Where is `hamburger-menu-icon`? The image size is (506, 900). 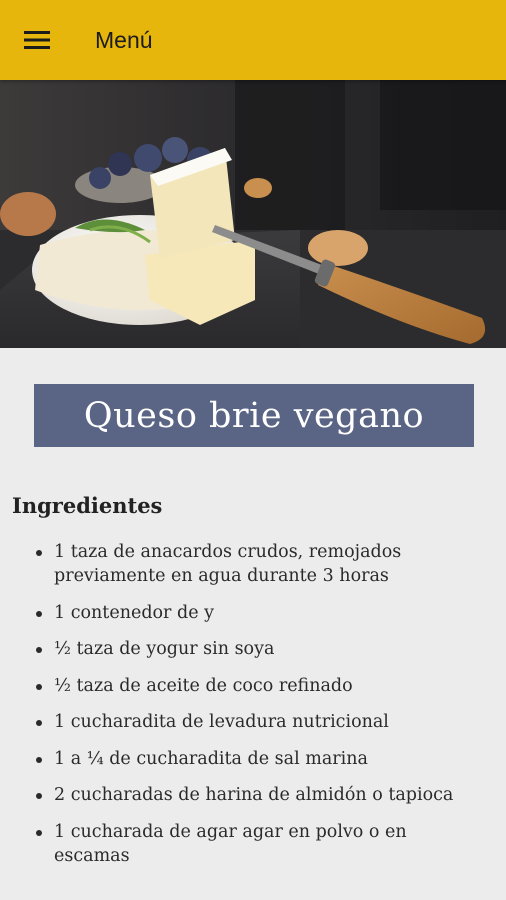 hamburger-menu-icon is located at coordinates (37, 40).